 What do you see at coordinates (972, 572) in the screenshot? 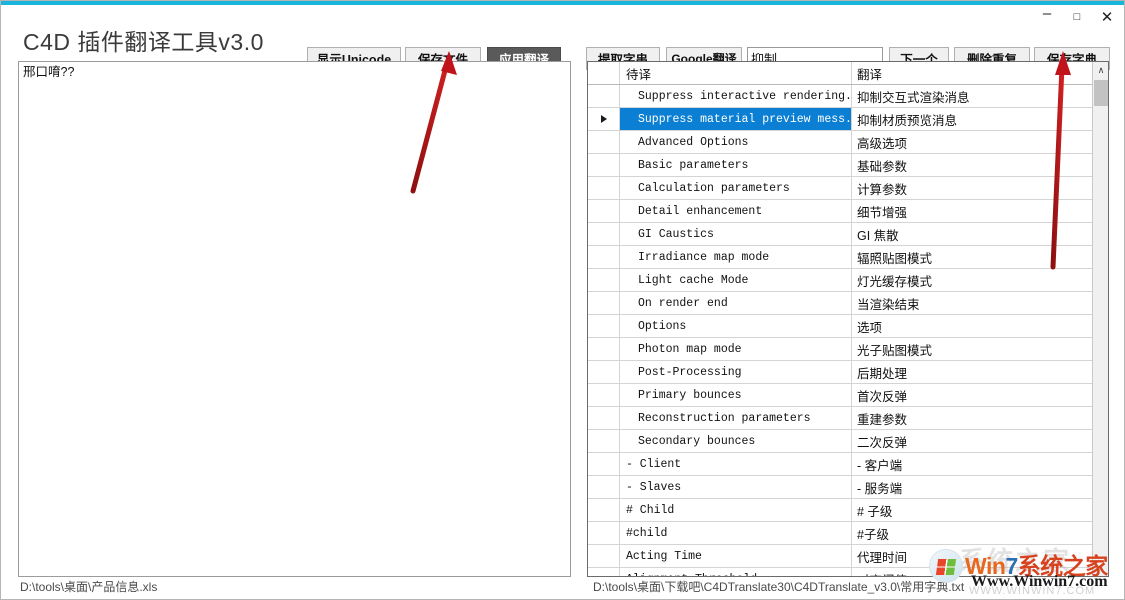
I see `target-cell: 对齐阈值` at bounding box center [972, 572].